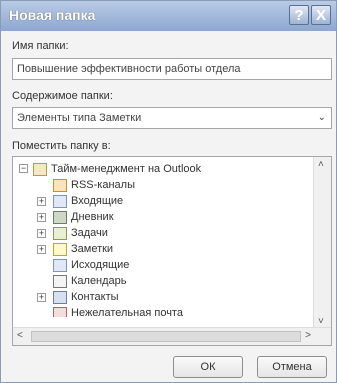  I want to click on folder-name-input: Повышение эффективности работы отдела, so click(172, 69).